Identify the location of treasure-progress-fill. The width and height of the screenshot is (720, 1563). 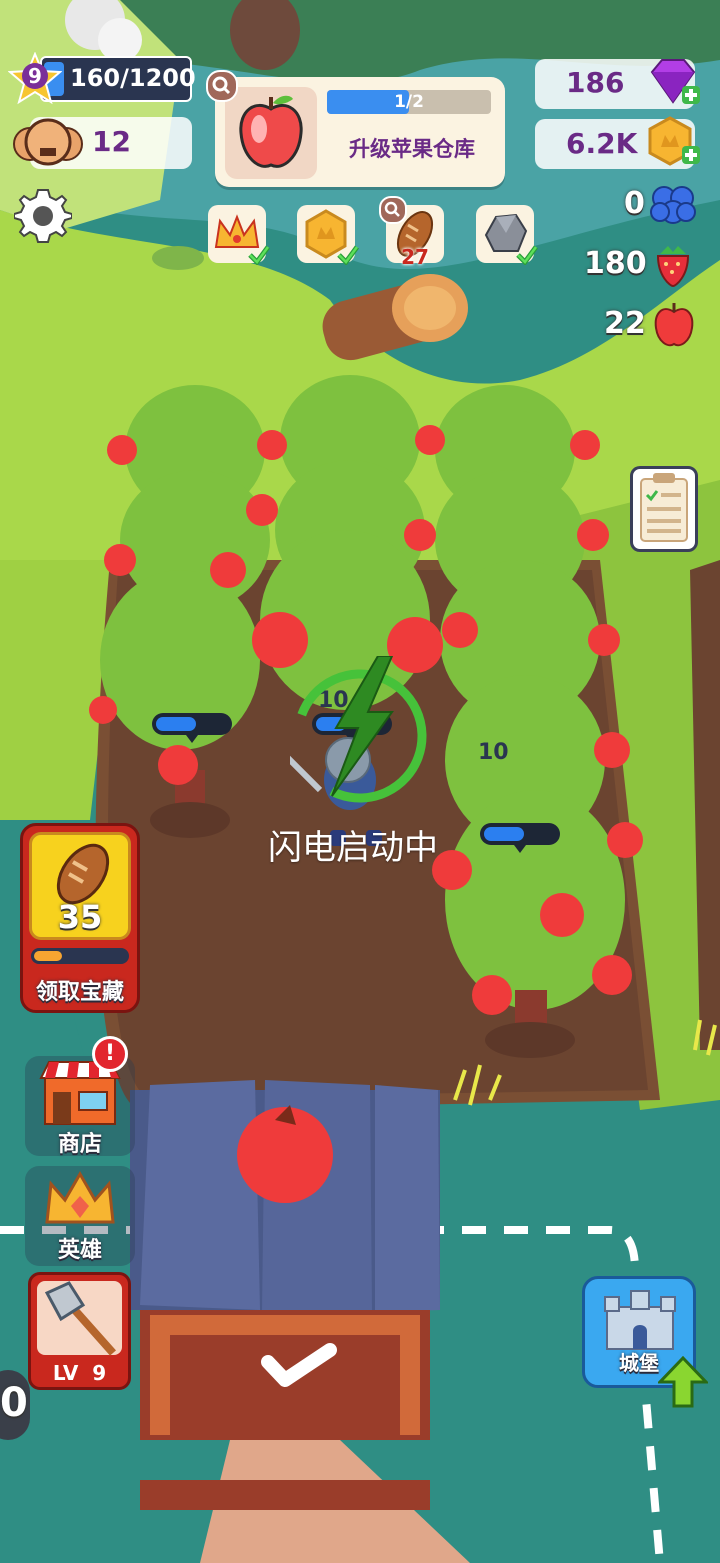
(48, 956).